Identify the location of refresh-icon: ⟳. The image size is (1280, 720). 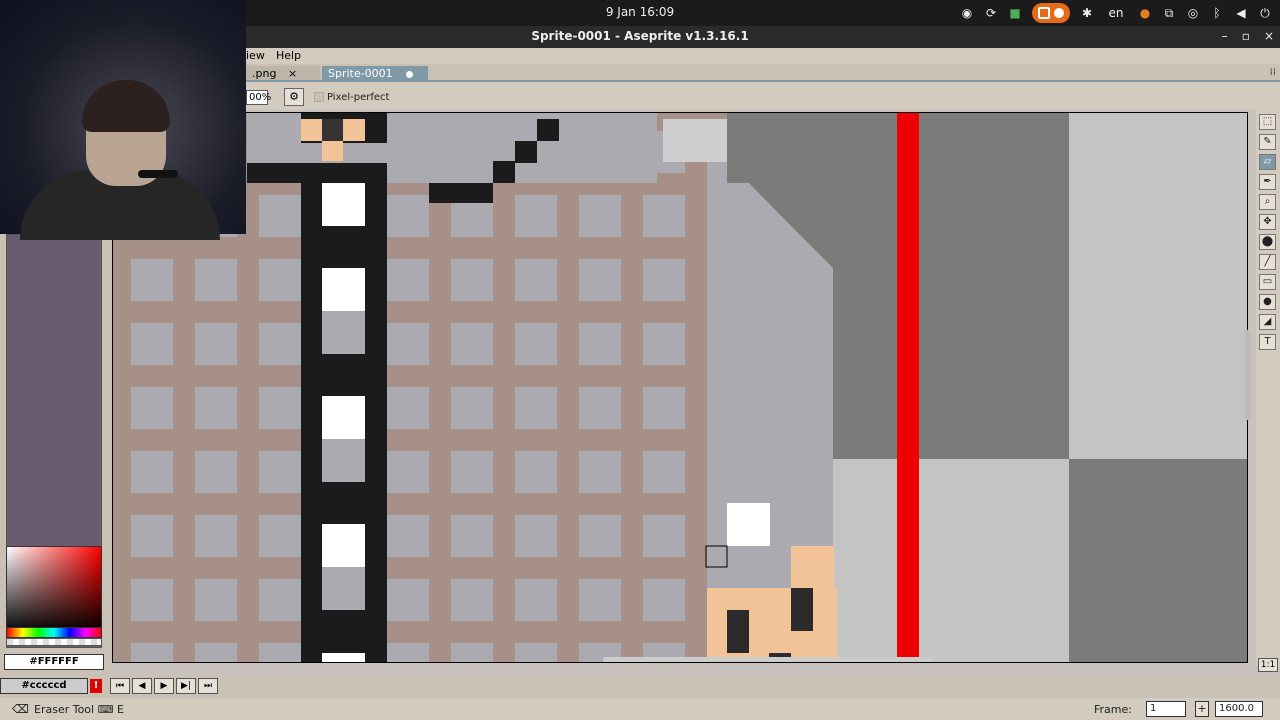
(991, 13).